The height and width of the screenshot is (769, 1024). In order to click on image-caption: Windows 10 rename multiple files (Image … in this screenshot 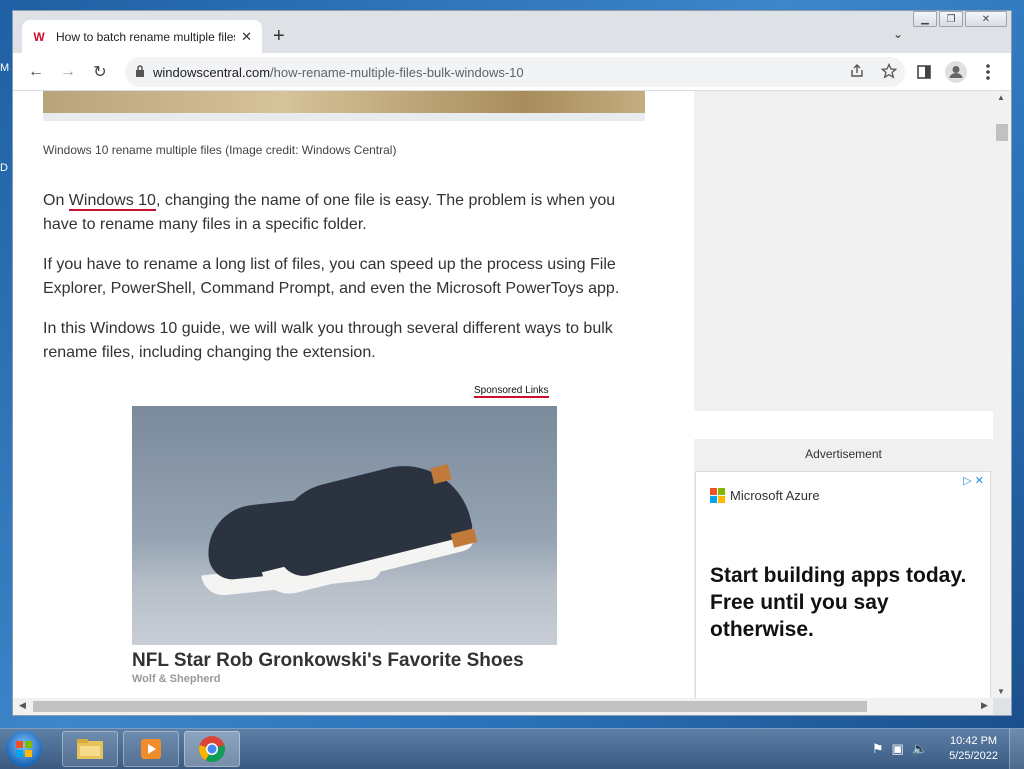, I will do `click(220, 150)`.